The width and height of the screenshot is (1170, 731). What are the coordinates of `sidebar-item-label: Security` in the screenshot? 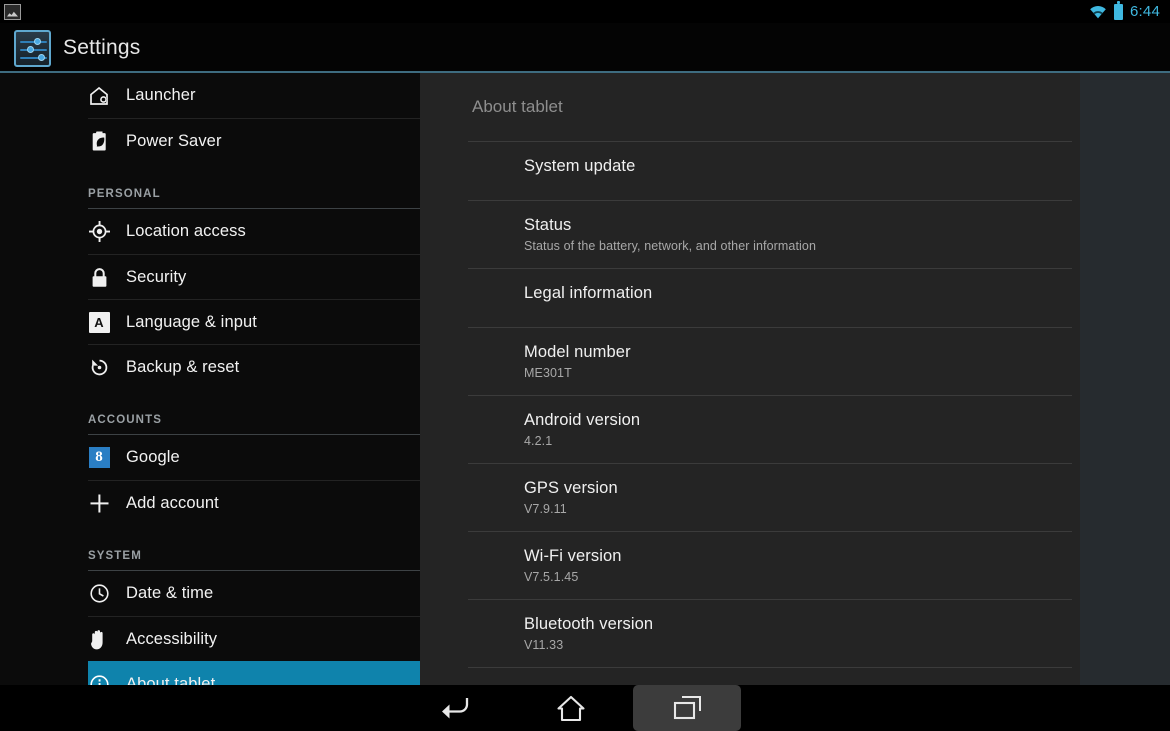 It's located at (156, 276).